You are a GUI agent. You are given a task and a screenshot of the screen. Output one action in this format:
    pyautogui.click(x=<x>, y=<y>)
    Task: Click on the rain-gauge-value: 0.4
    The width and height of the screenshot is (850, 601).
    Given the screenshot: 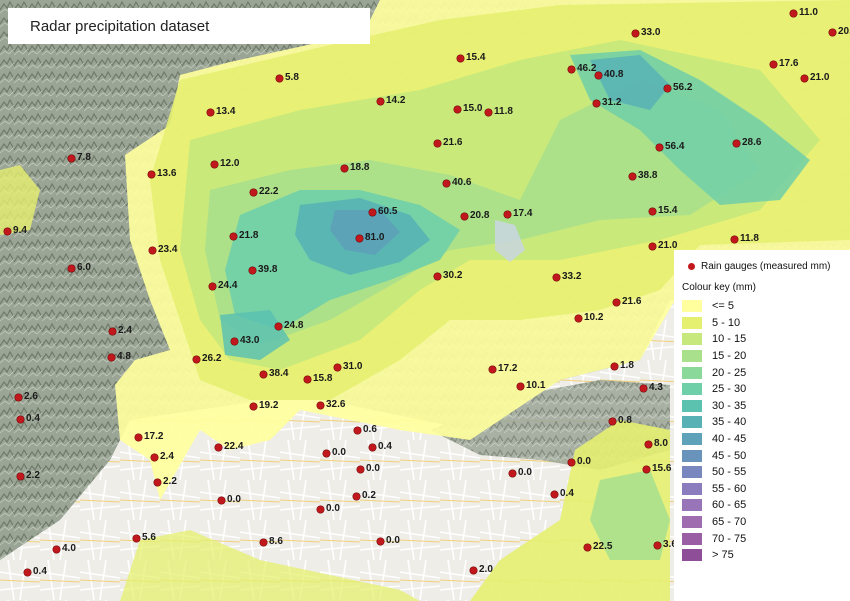 What is the action you would take?
    pyautogui.click(x=567, y=493)
    